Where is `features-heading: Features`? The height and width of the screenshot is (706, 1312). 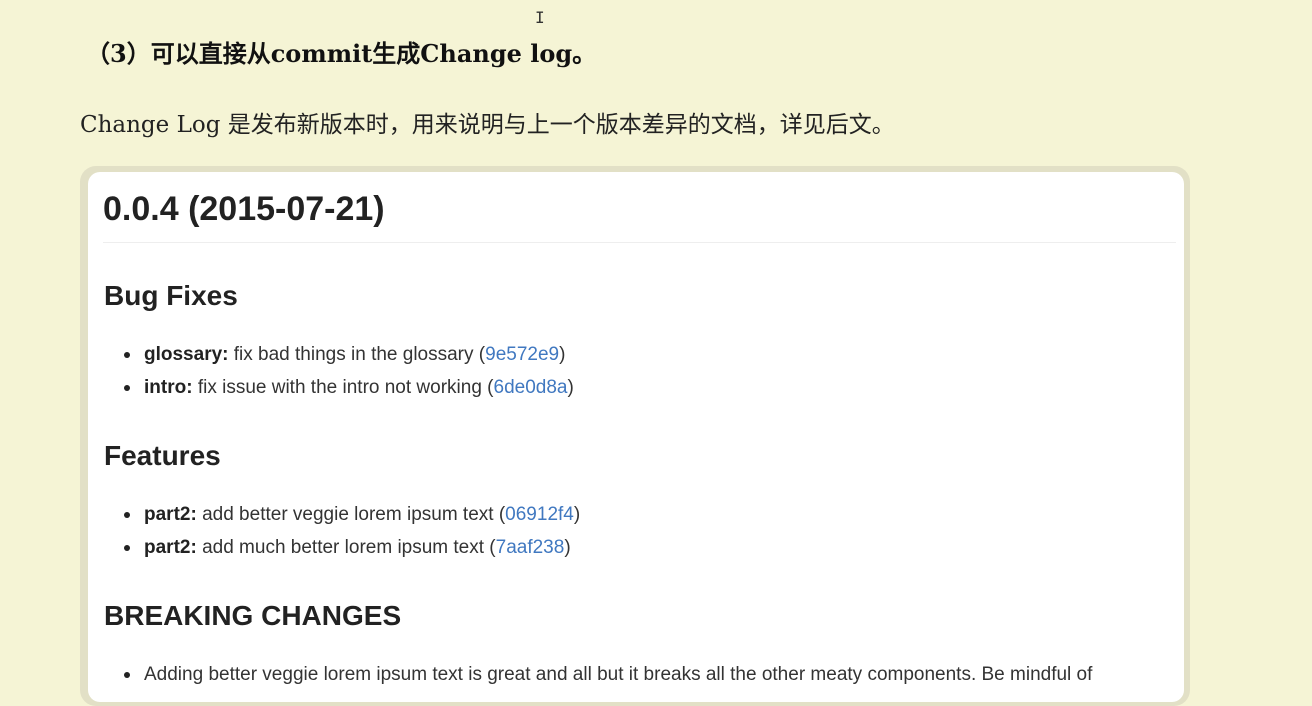 features-heading: Features is located at coordinates (162, 455).